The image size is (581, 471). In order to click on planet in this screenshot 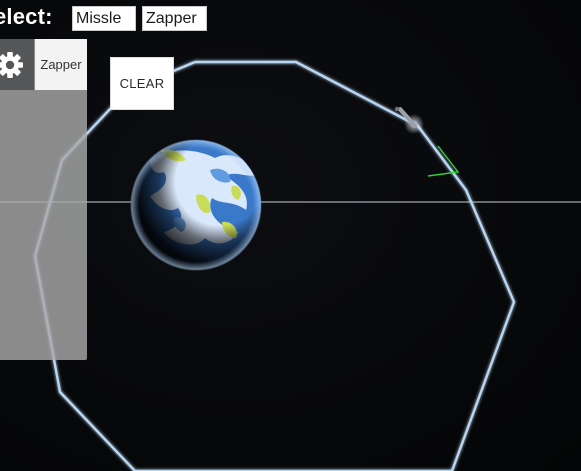, I will do `click(196, 205)`.